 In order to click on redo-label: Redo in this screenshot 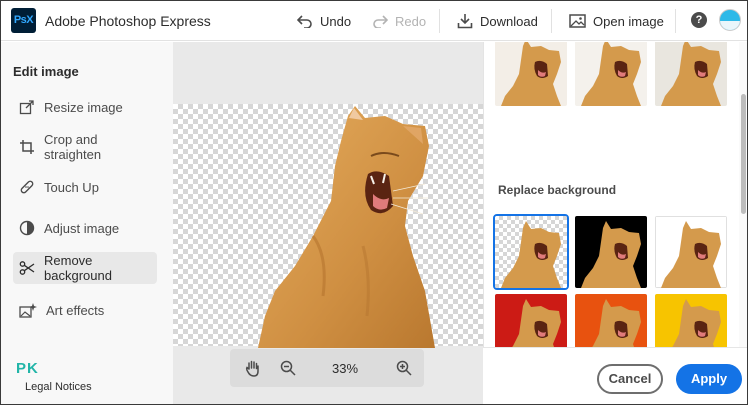, I will do `click(411, 21)`.